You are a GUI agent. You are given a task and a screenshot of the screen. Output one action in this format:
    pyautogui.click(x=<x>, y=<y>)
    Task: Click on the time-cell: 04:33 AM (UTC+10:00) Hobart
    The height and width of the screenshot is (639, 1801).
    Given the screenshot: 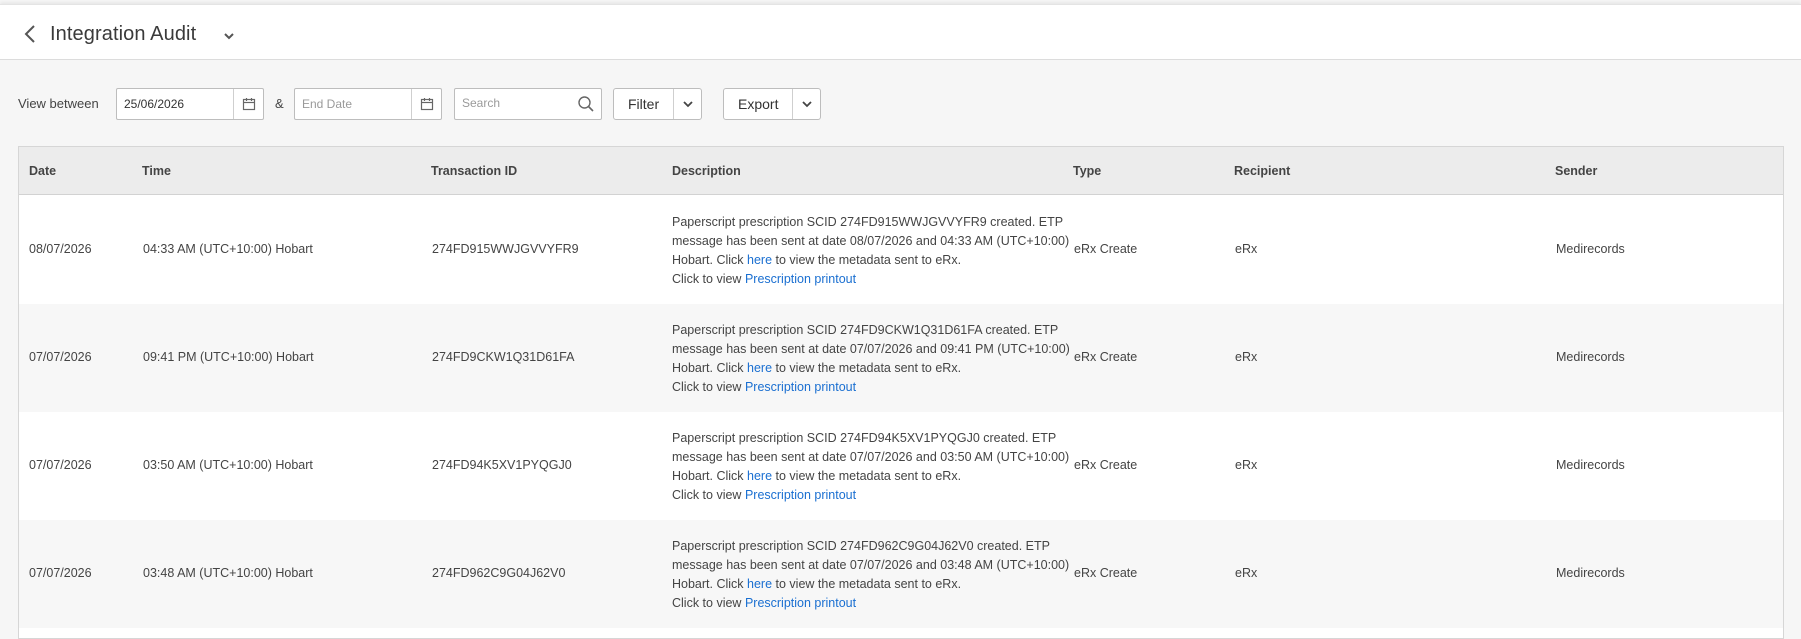 What is the action you would take?
    pyautogui.click(x=228, y=249)
    